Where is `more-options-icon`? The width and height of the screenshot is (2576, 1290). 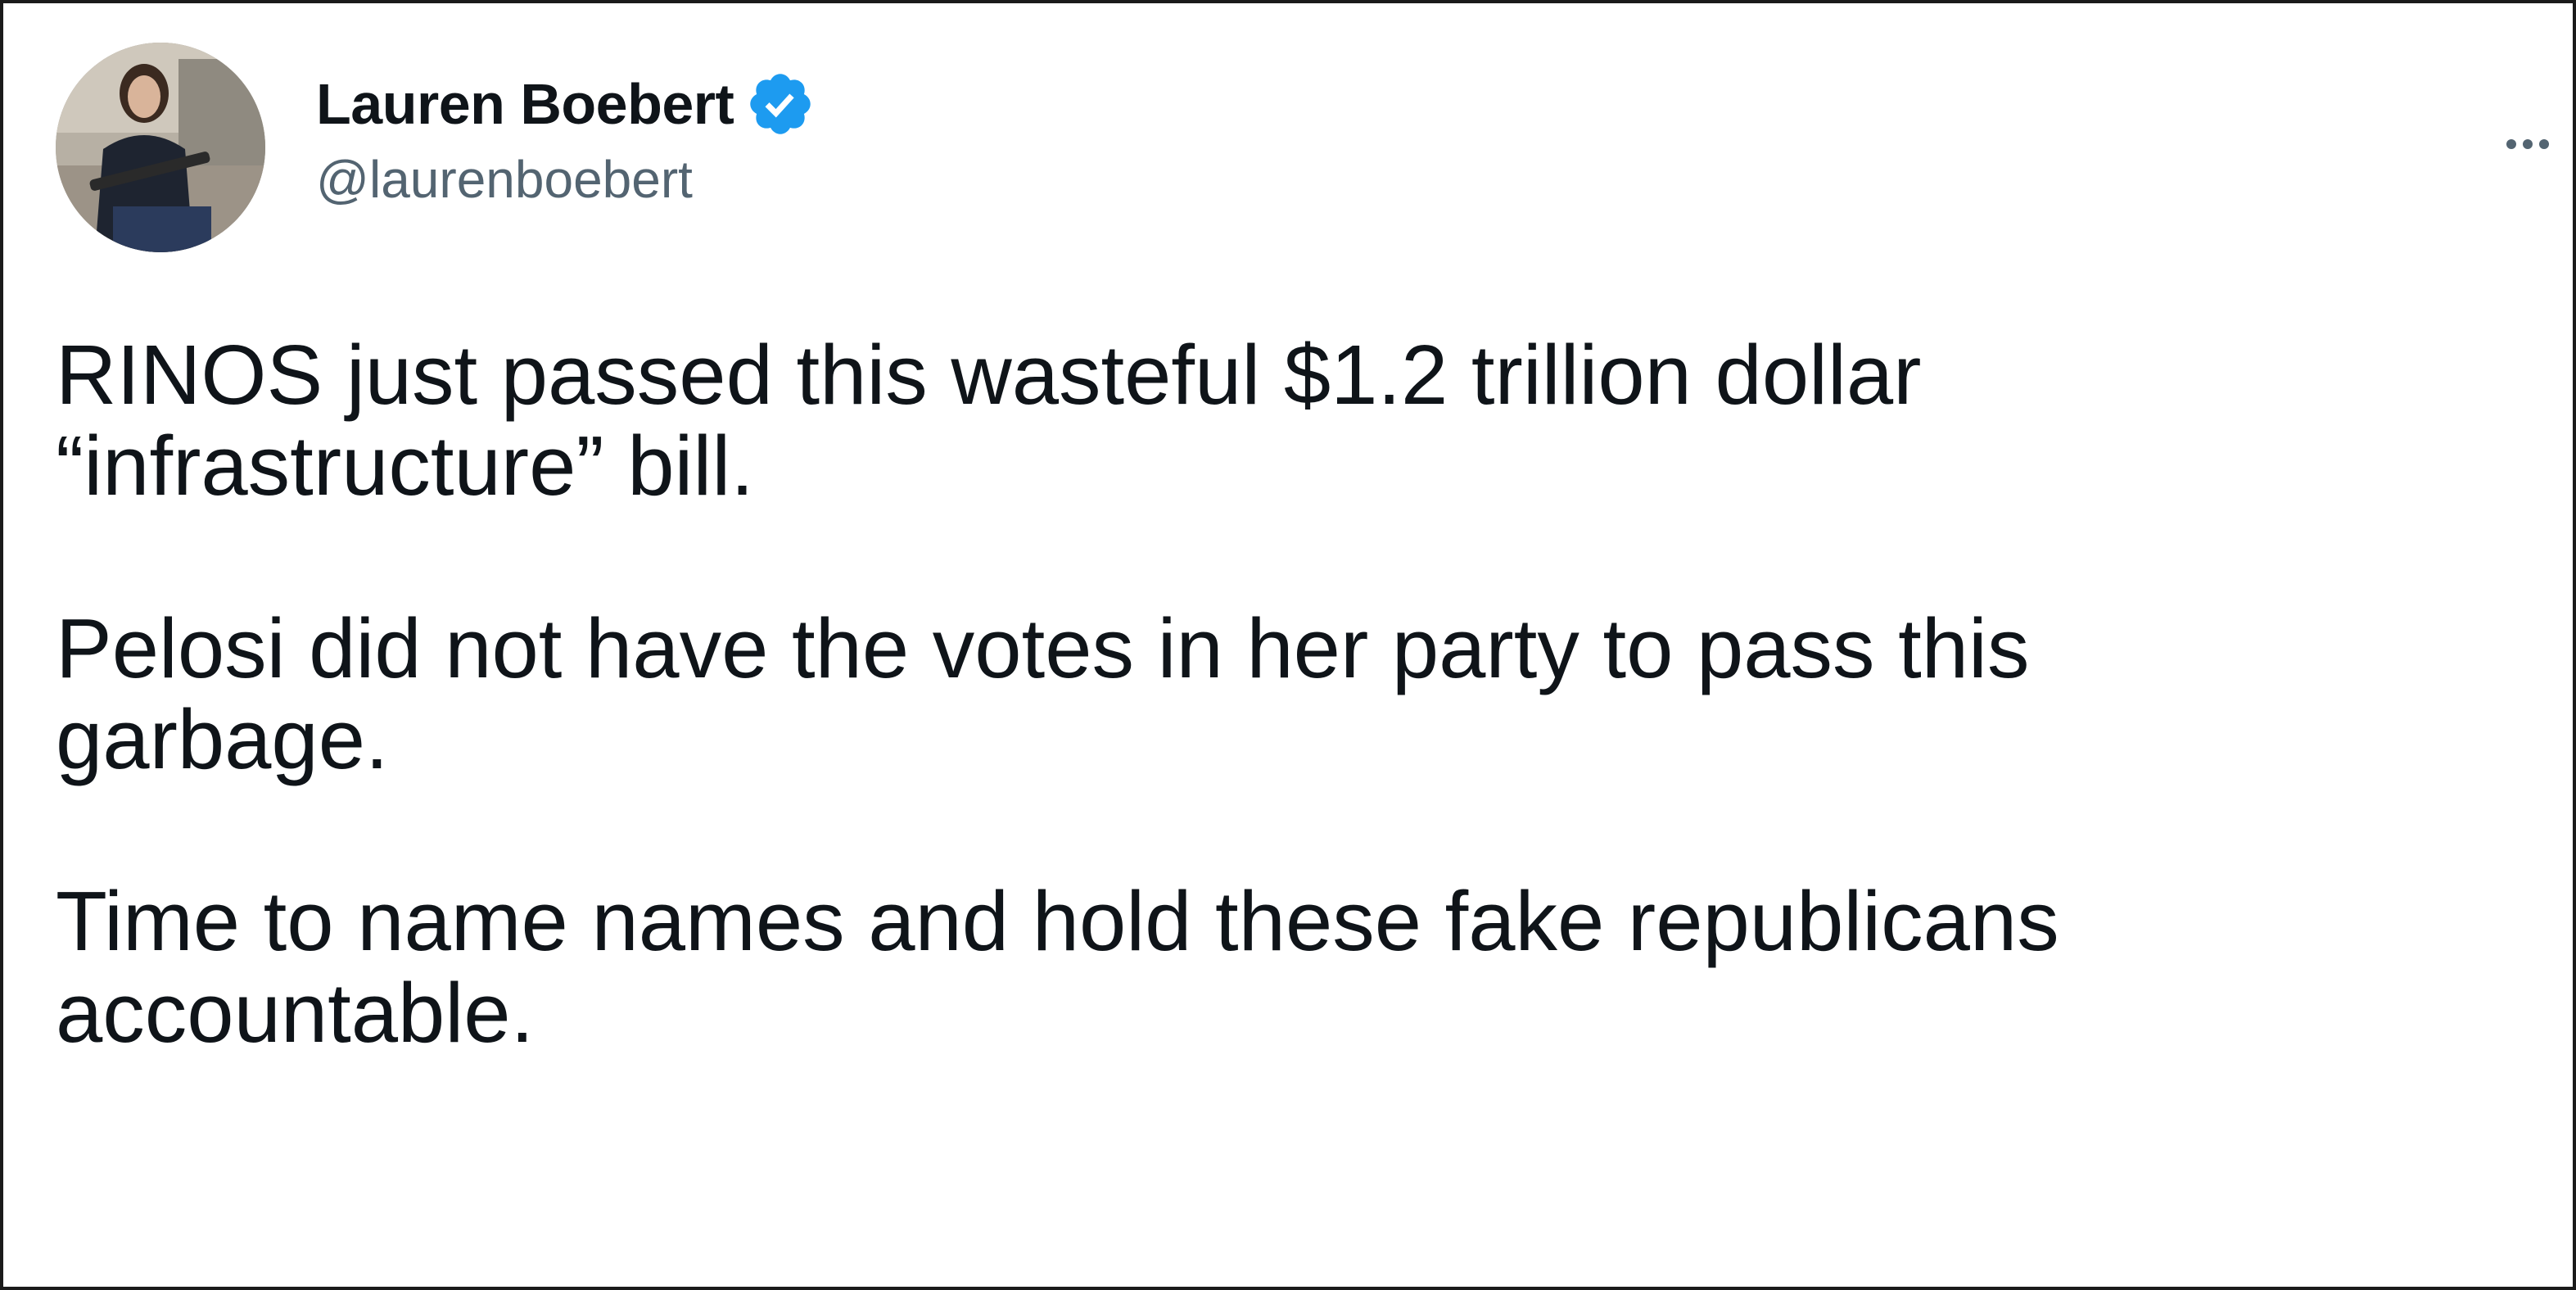 more-options-icon is located at coordinates (2527, 144).